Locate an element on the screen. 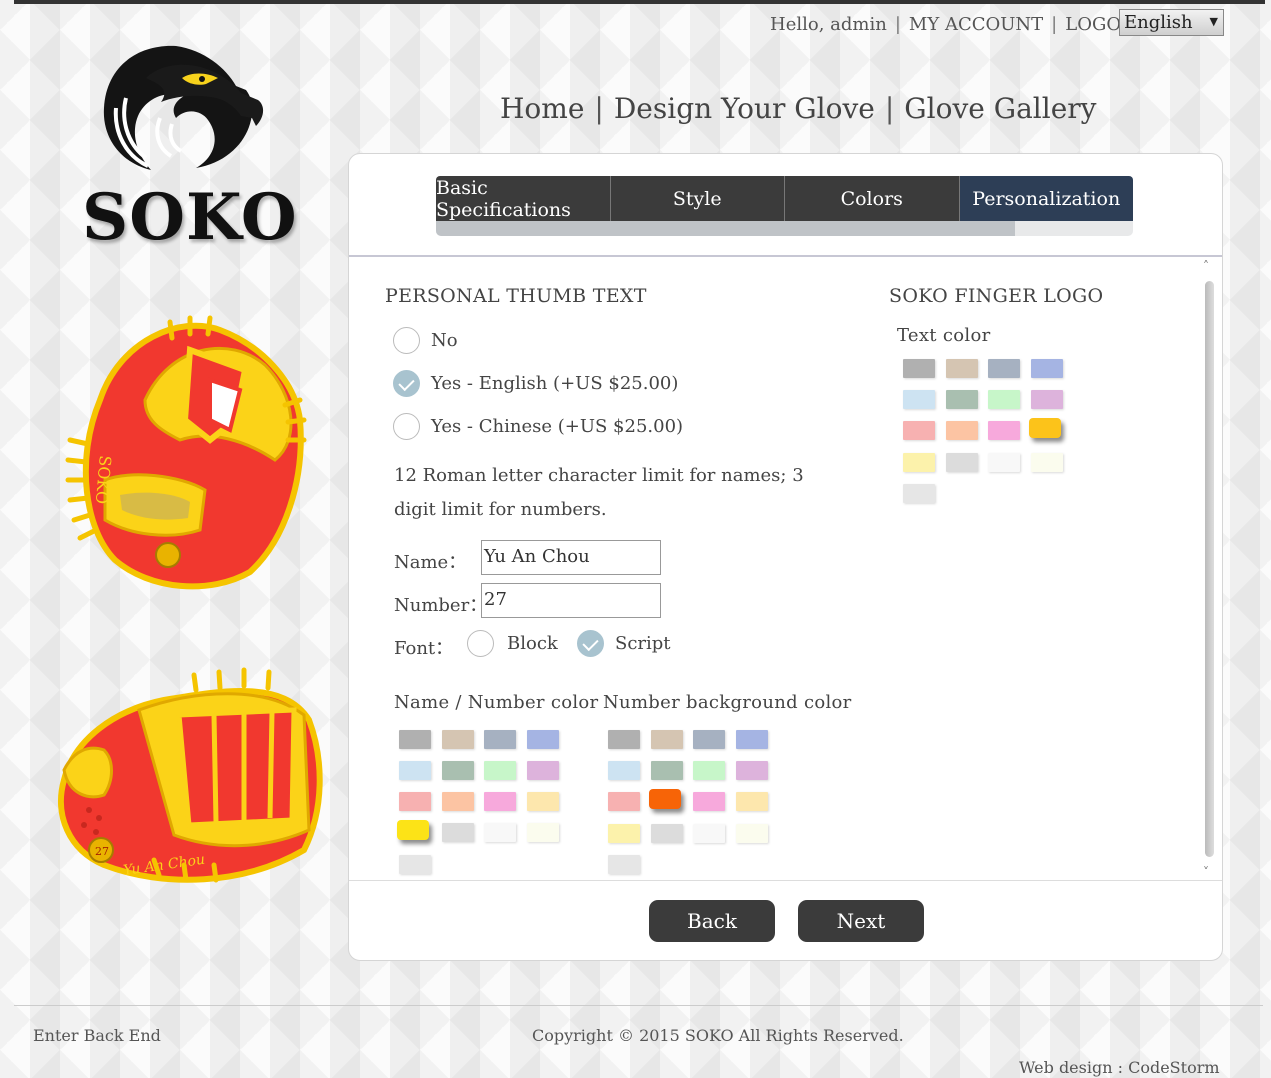  finger-logo-title: SOKO FINGER LOGO is located at coordinates (996, 296).